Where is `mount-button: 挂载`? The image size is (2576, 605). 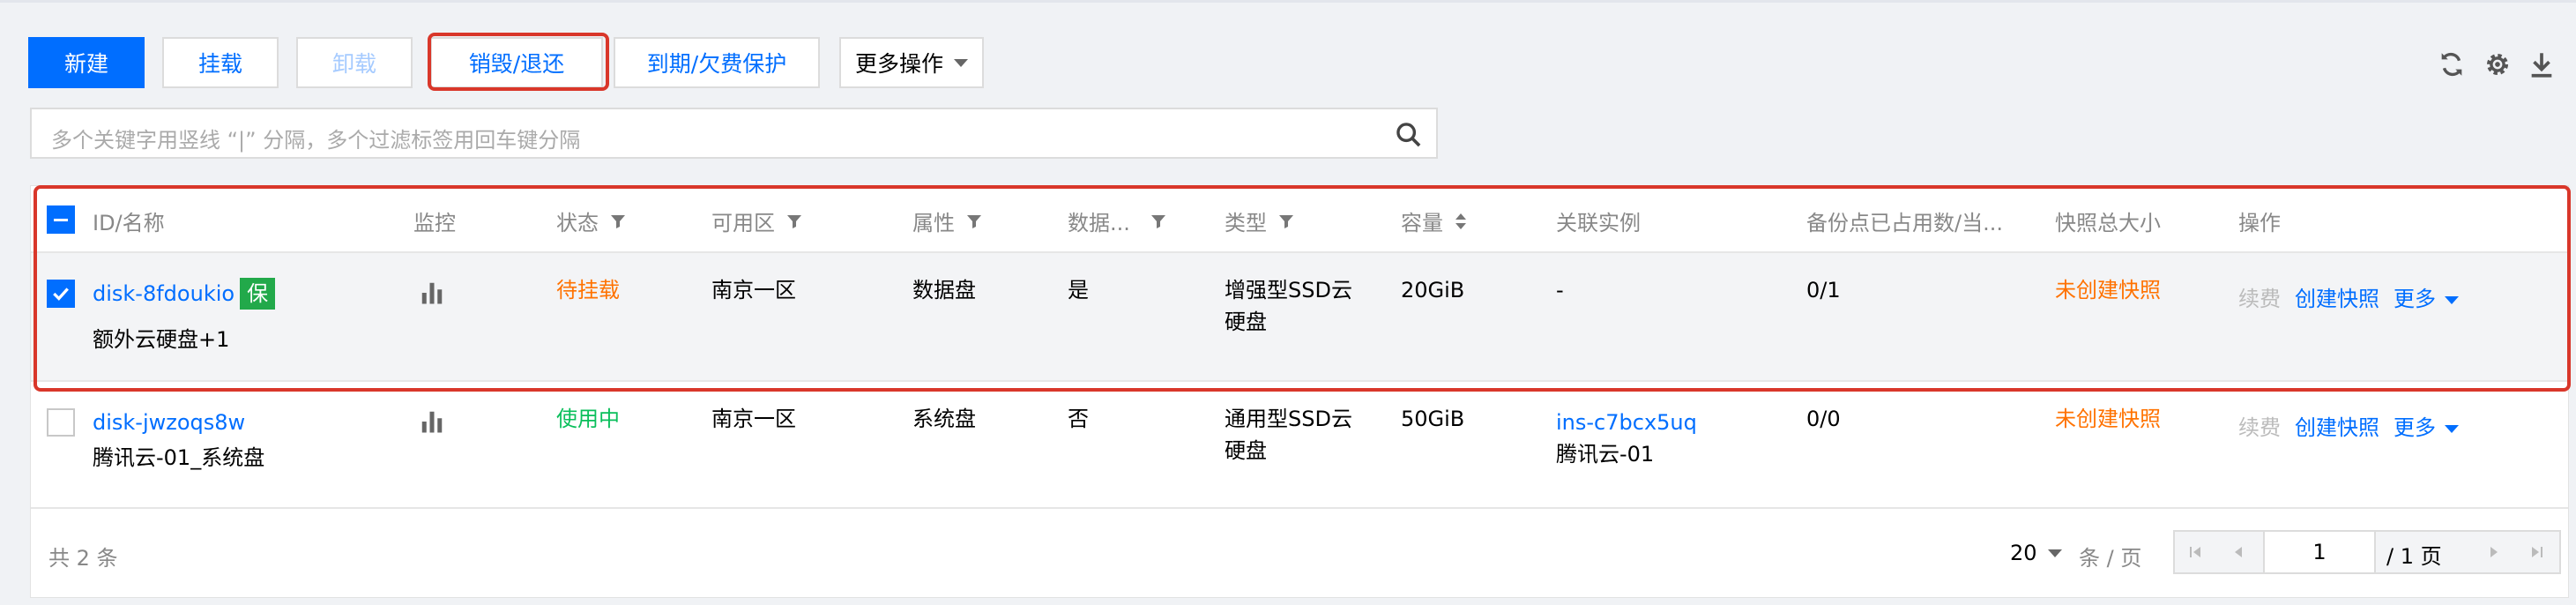 mount-button: 挂载 is located at coordinates (220, 63).